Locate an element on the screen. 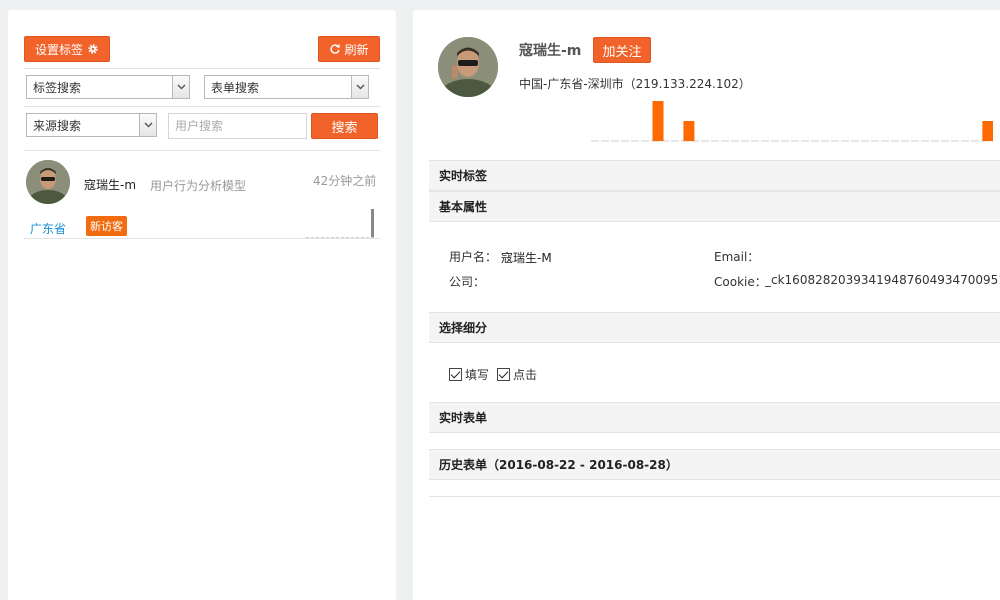  refresh-icon is located at coordinates (335, 49).